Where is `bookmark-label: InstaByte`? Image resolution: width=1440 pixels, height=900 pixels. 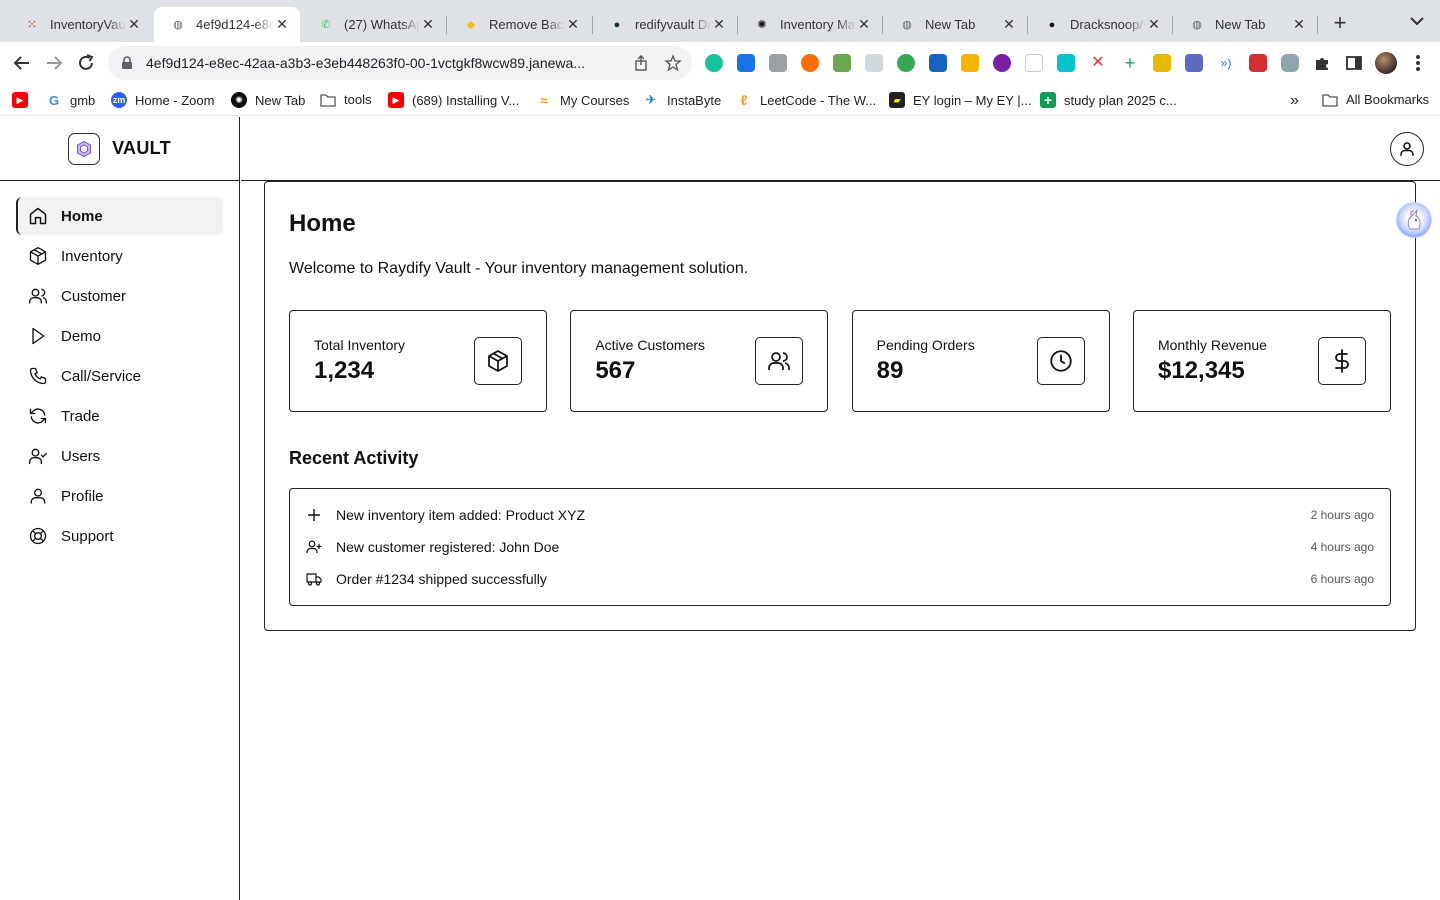 bookmark-label: InstaByte is located at coordinates (694, 100).